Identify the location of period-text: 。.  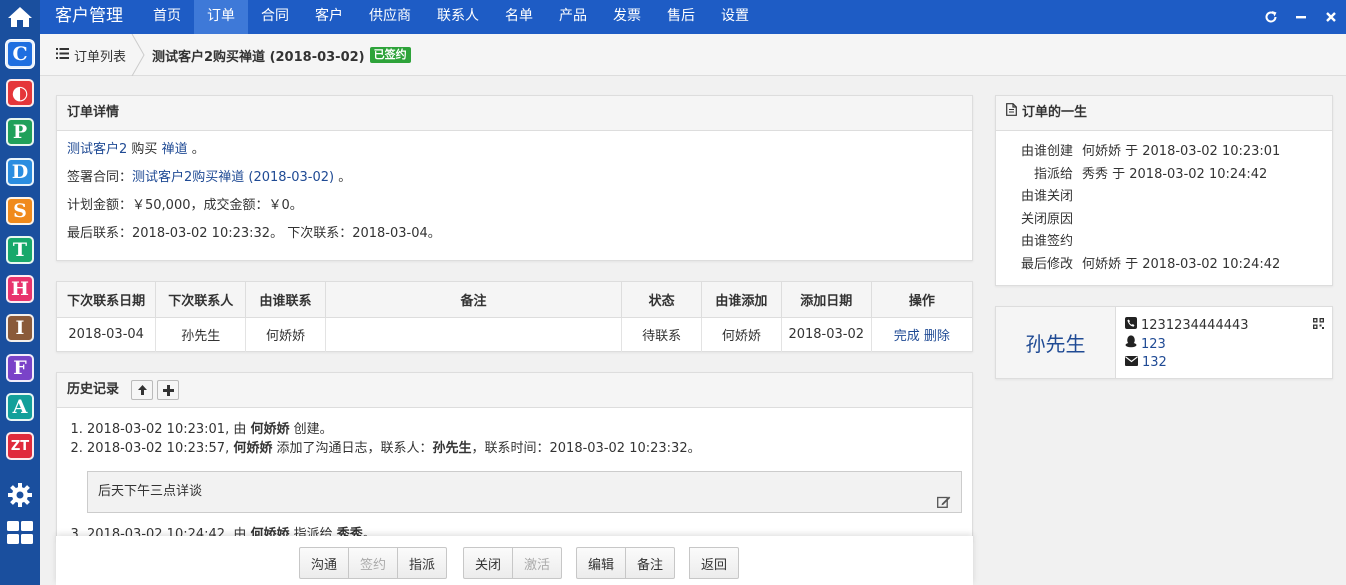
(198, 149).